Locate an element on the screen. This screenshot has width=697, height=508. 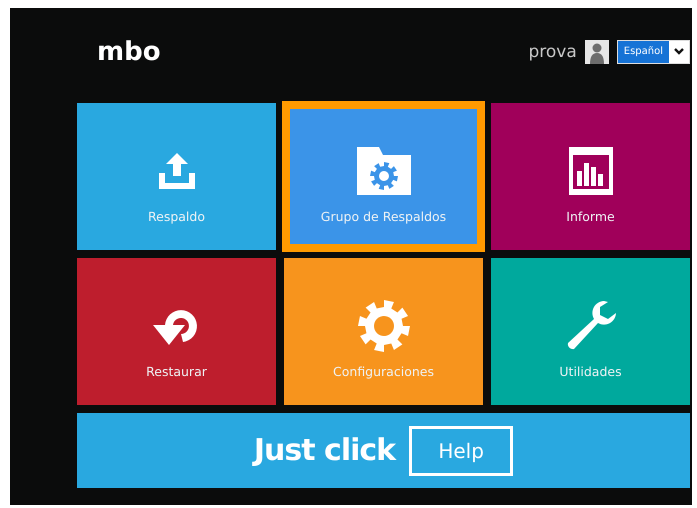
language-dropdown: Español is located at coordinates (653, 52).